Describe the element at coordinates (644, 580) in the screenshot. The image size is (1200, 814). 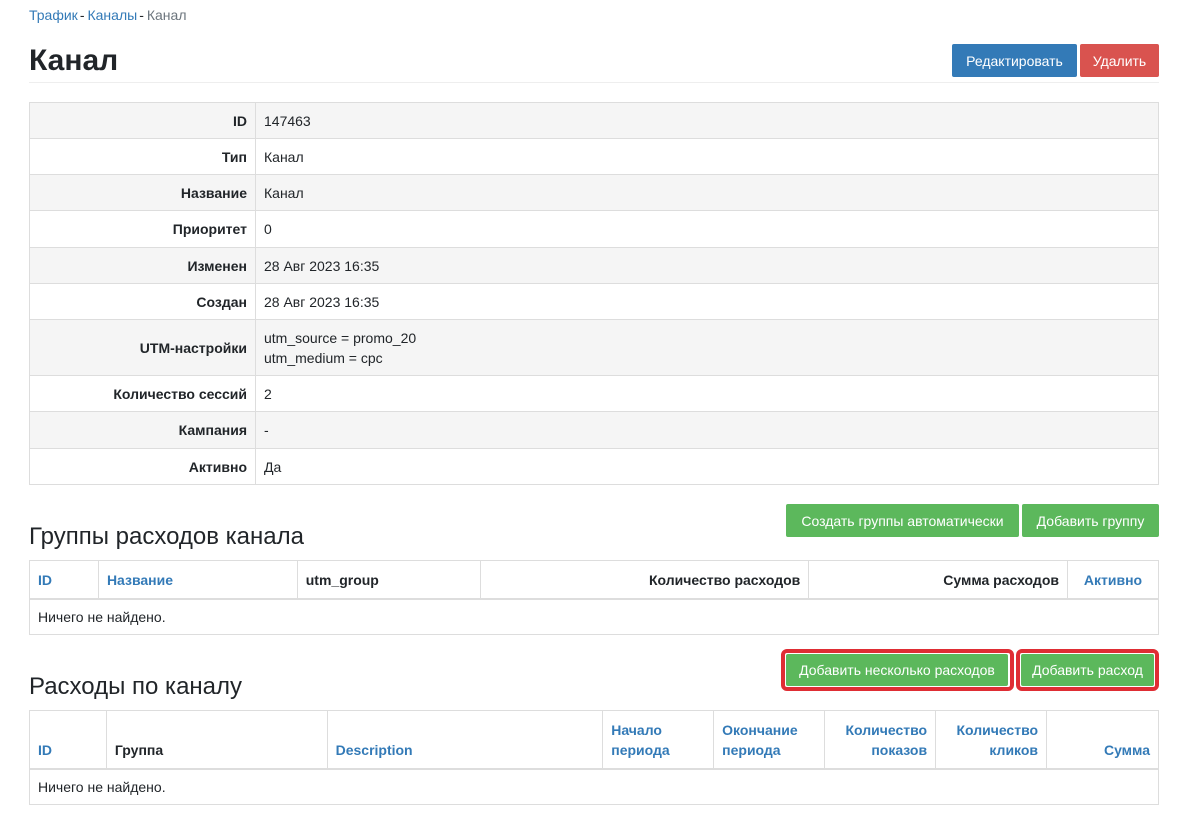
I see `column-header-expenses-count: Количество расходов` at that location.